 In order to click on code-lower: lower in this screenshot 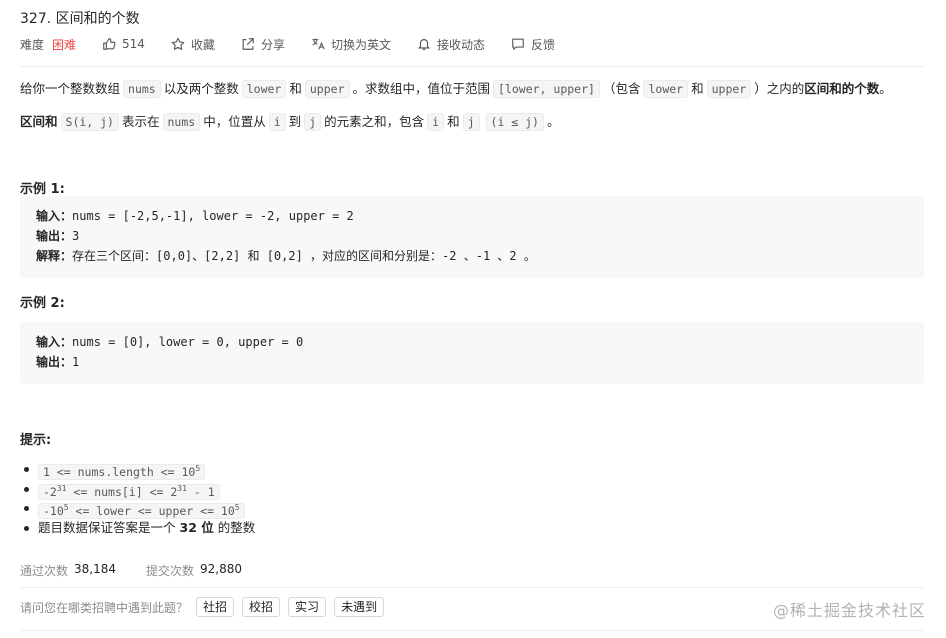, I will do `click(264, 89)`.